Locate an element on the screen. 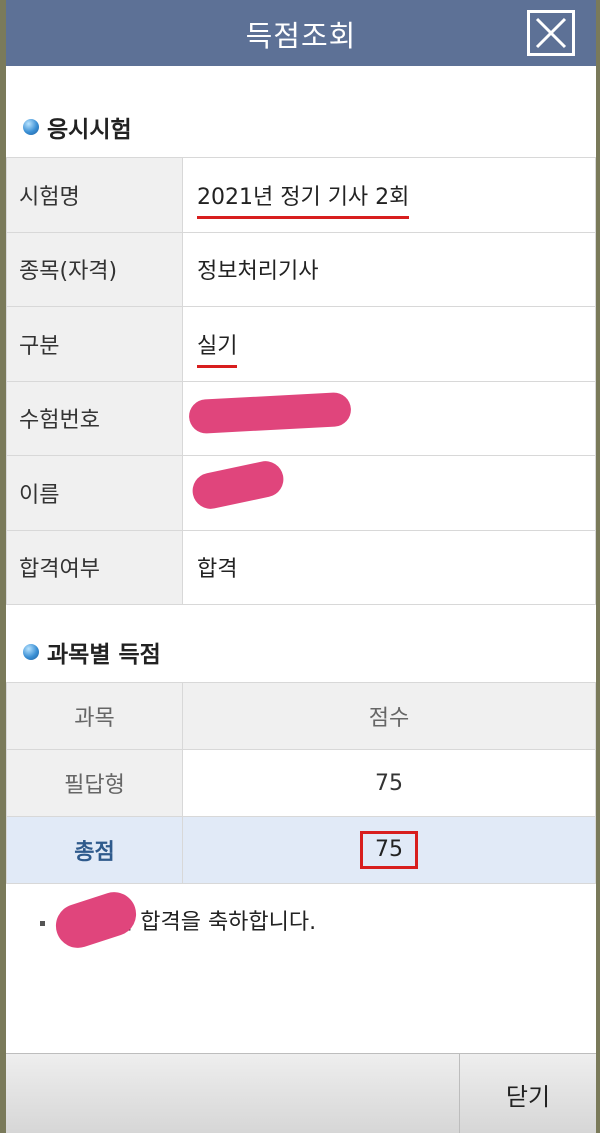 The image size is (600, 1133). message-name-redaction is located at coordinates (96, 920).